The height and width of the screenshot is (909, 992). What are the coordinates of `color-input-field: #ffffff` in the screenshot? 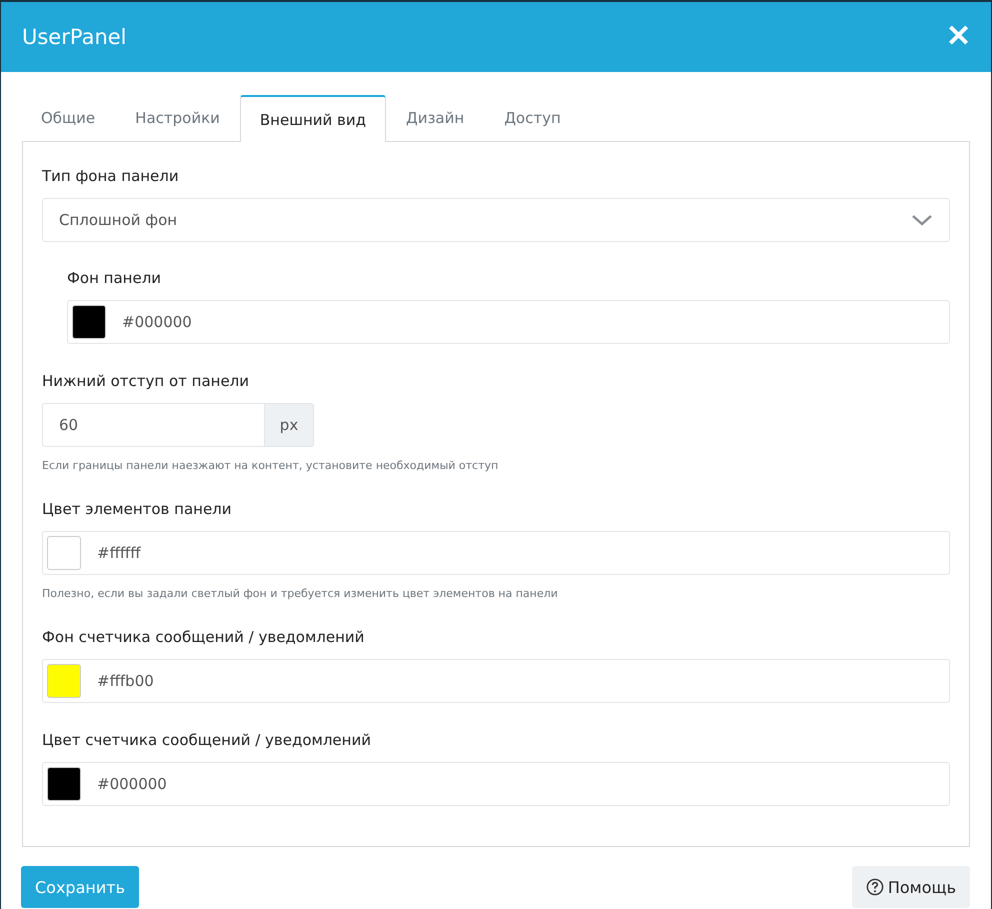 It's located at (496, 553).